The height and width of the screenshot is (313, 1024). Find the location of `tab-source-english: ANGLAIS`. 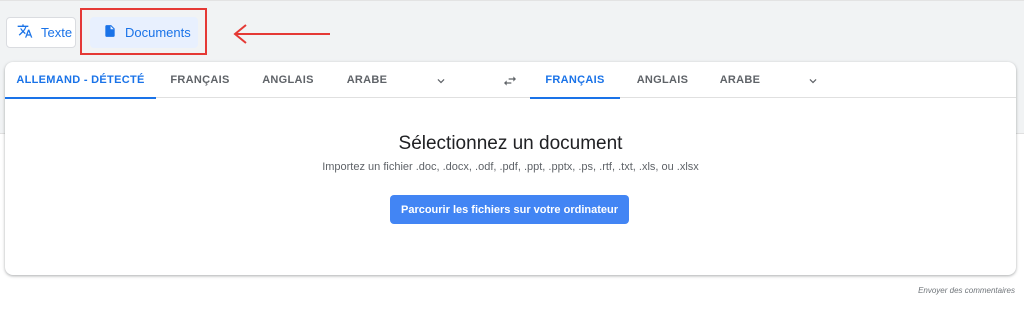

tab-source-english: ANGLAIS is located at coordinates (288, 80).